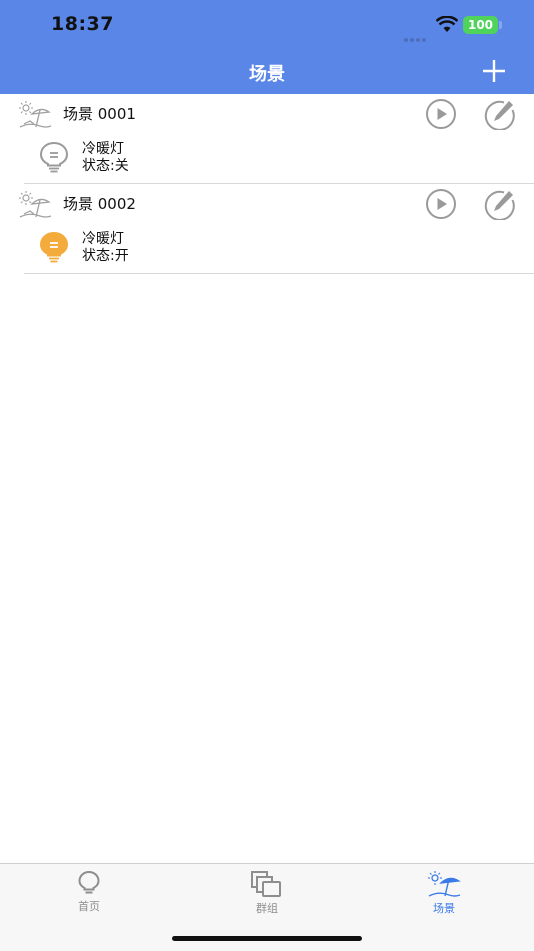  What do you see at coordinates (267, 159) in the screenshot?
I see `device-row: 冷暖灯 状态:关` at bounding box center [267, 159].